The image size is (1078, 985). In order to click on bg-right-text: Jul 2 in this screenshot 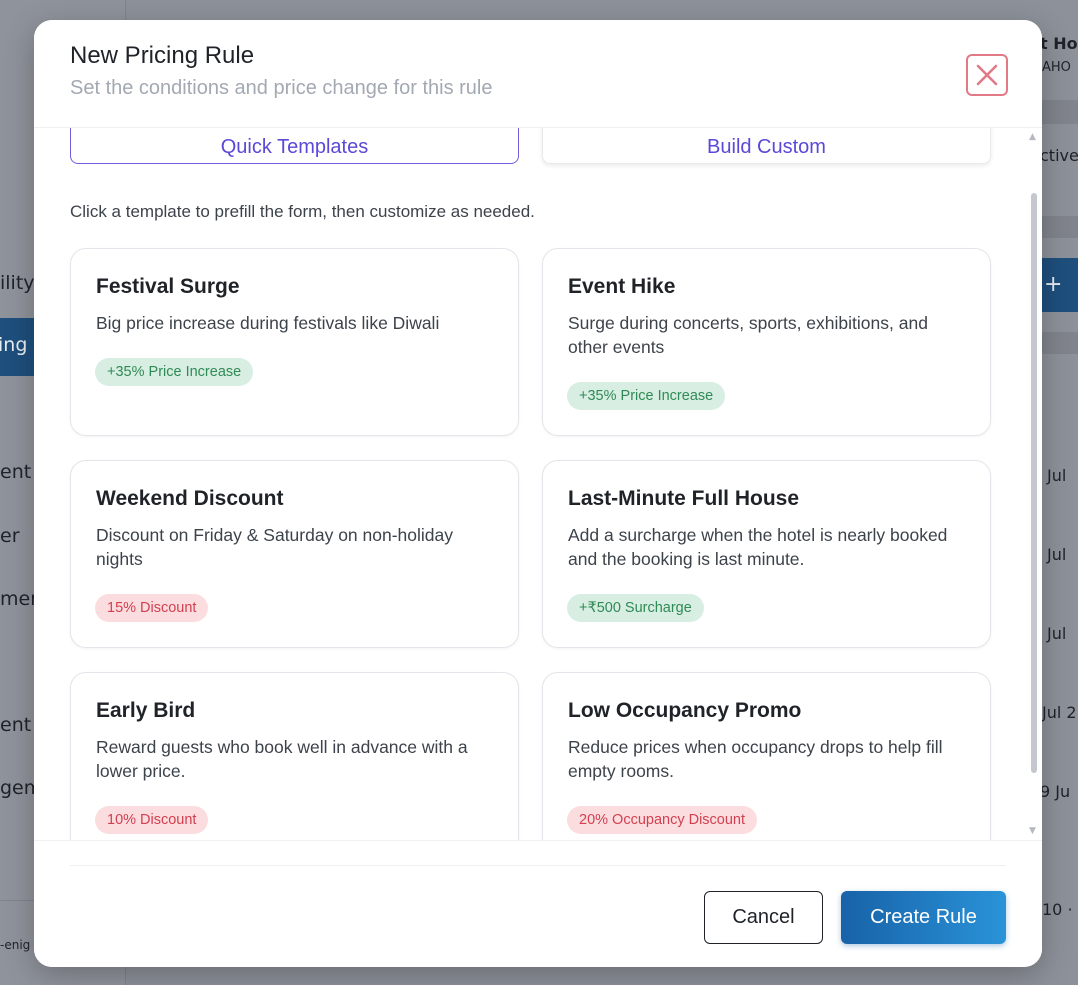, I will do `click(1059, 712)`.